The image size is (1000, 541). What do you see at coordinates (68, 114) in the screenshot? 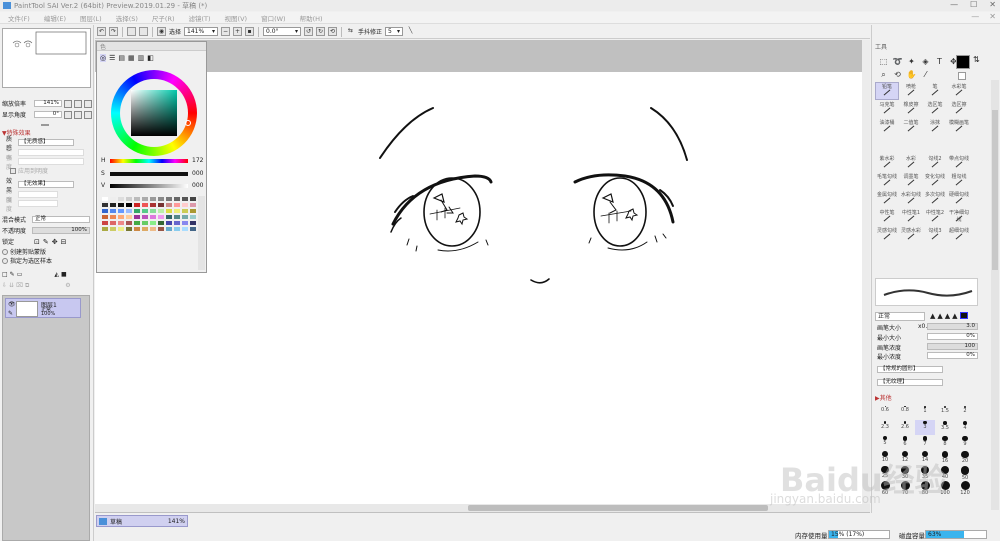
I see `rotate-ccw-button` at bounding box center [68, 114].